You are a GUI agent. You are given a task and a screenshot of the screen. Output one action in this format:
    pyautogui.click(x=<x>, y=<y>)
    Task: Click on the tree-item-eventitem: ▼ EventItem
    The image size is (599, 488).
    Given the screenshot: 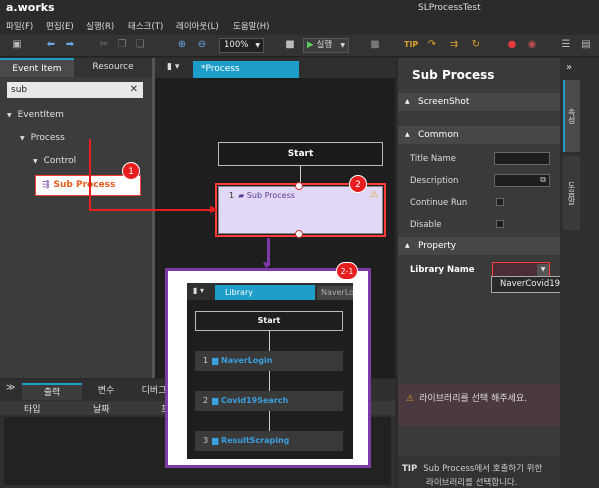 What is the action you would take?
    pyautogui.click(x=35, y=115)
    